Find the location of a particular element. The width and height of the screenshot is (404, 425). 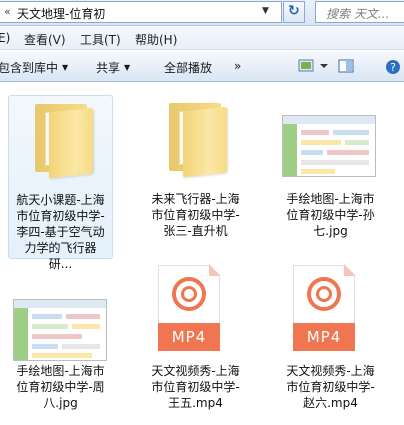

command-bar: 包含到库中 ▼ 共享 ▼ 全部播放 » ? is located at coordinates (202, 66).